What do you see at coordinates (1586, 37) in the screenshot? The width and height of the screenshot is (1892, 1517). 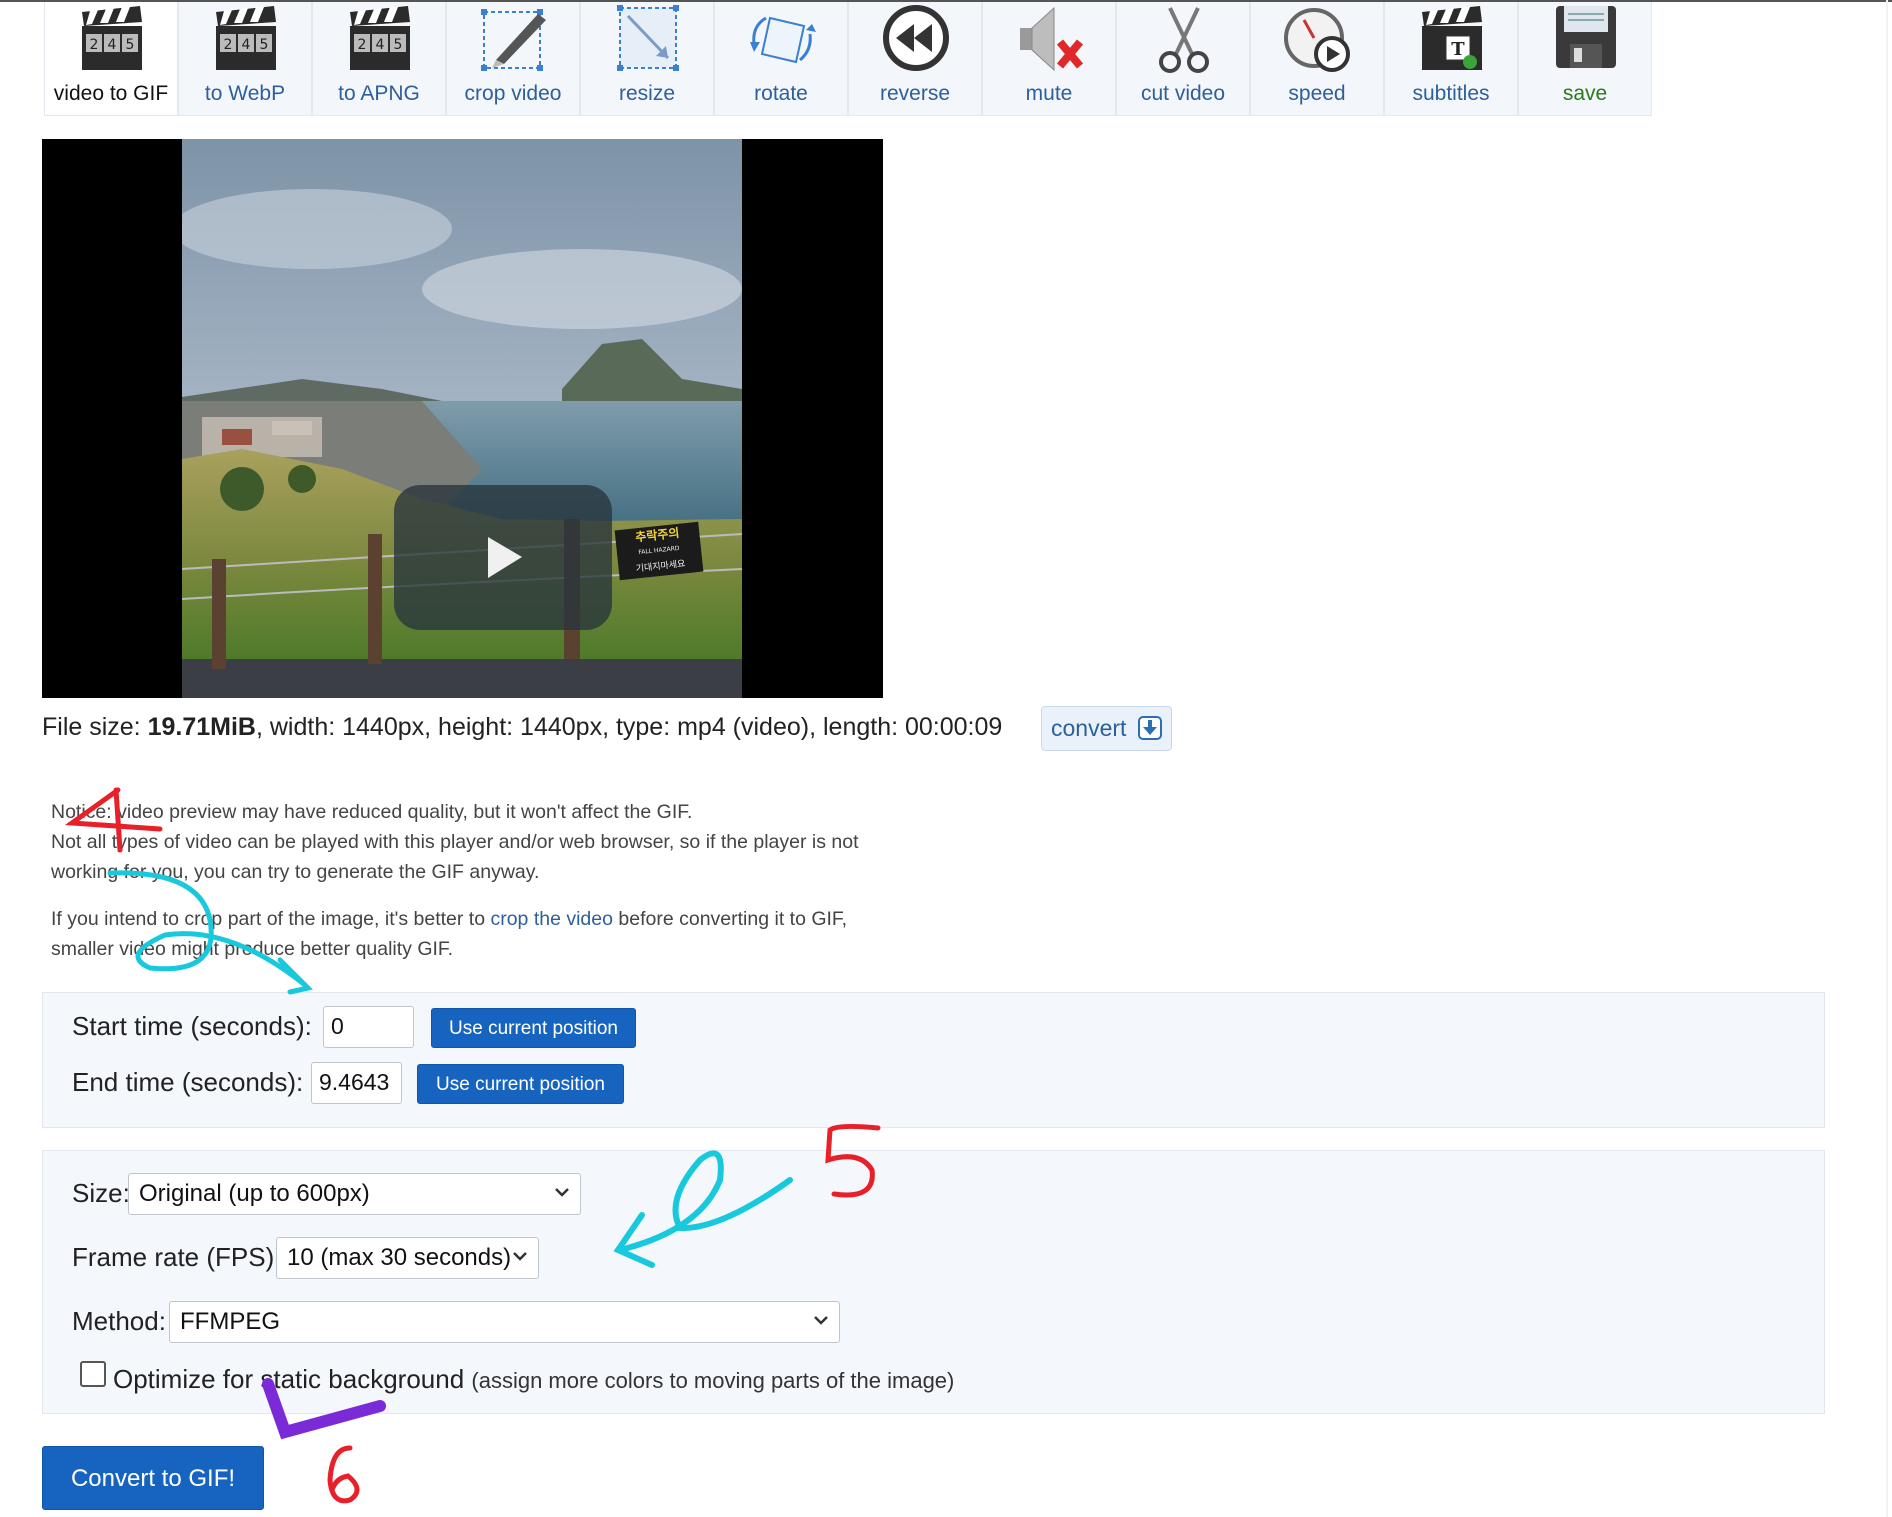 I see `floppy-disk-icon` at bounding box center [1586, 37].